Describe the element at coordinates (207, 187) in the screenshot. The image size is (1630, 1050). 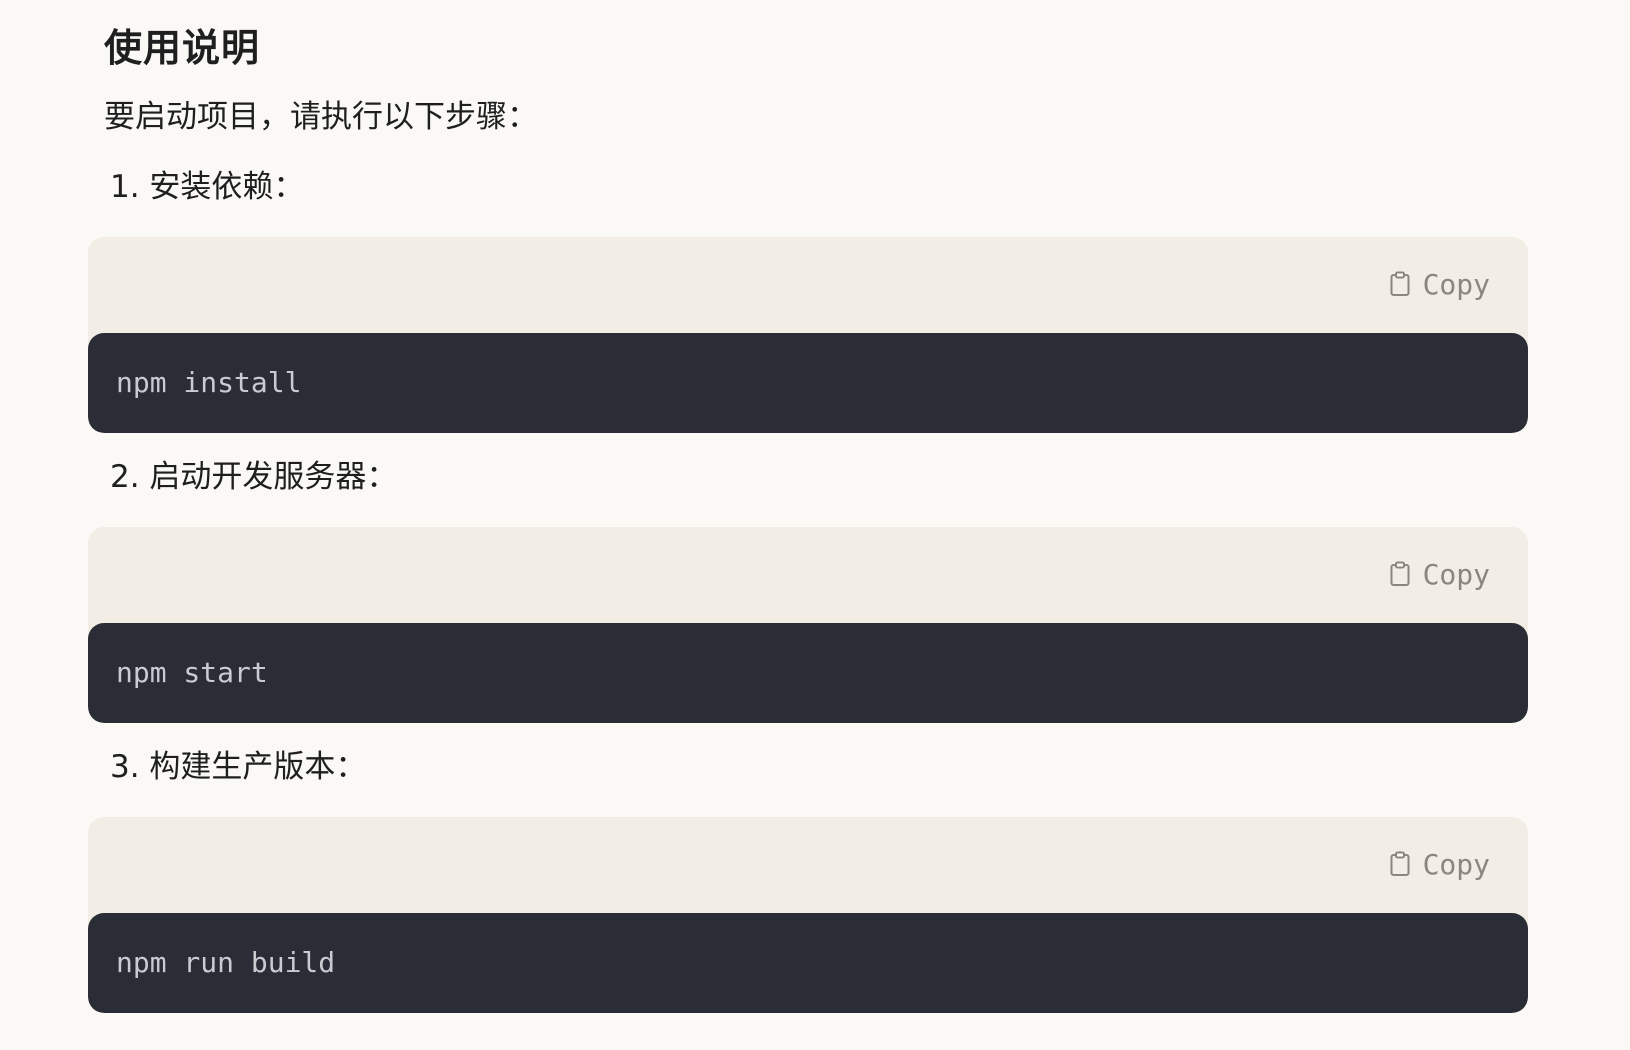
I see `step-label-install: 1. 安装依赖：` at that location.